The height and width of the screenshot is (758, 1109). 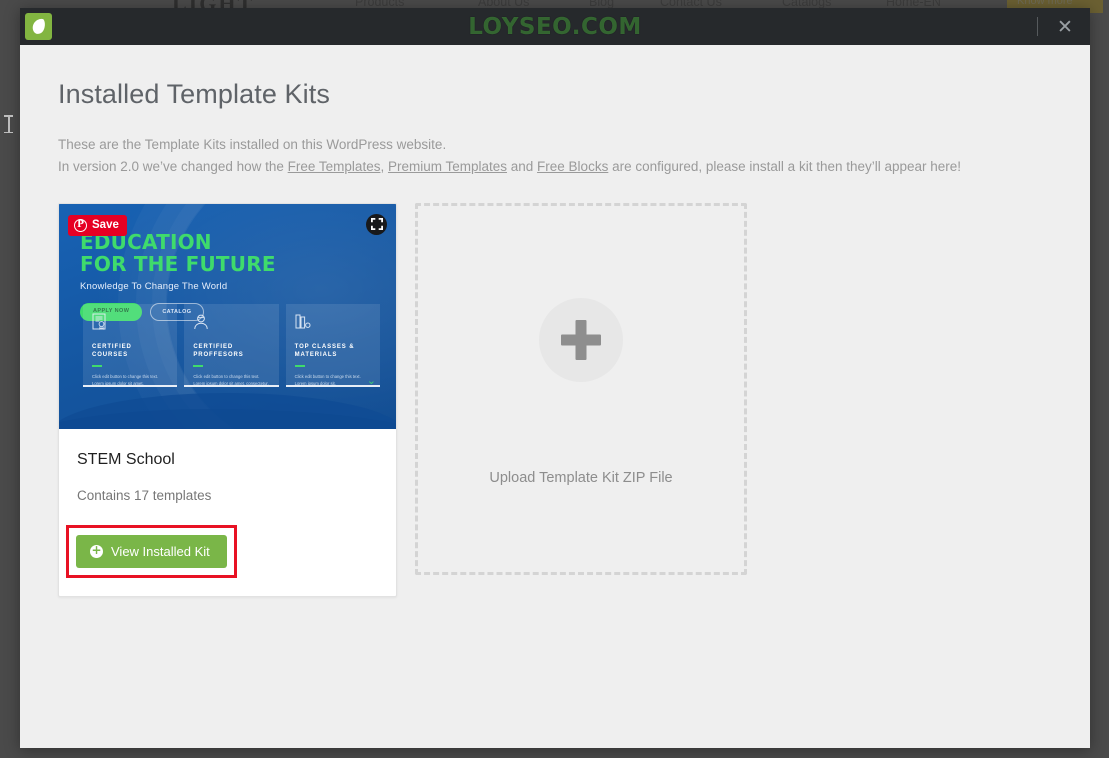 I want to click on feature-title: TOP CLASSES & MATERIALS, so click(x=324, y=351).